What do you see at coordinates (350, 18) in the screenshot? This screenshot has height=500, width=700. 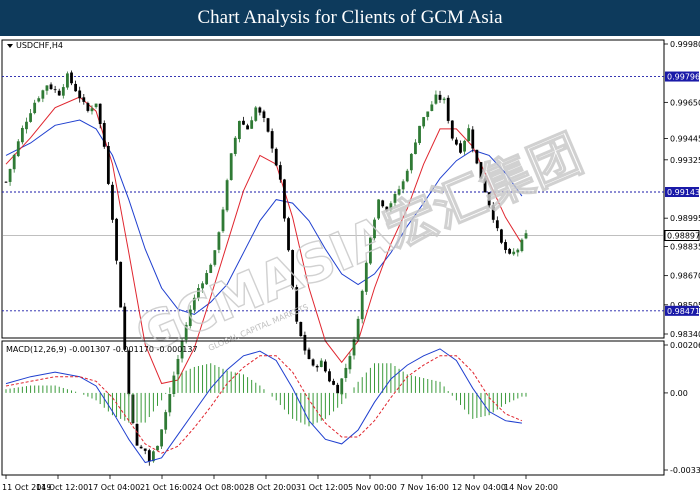 I see `chart-banner-title: Chart Analysis for Clients of GCM Asia` at bounding box center [350, 18].